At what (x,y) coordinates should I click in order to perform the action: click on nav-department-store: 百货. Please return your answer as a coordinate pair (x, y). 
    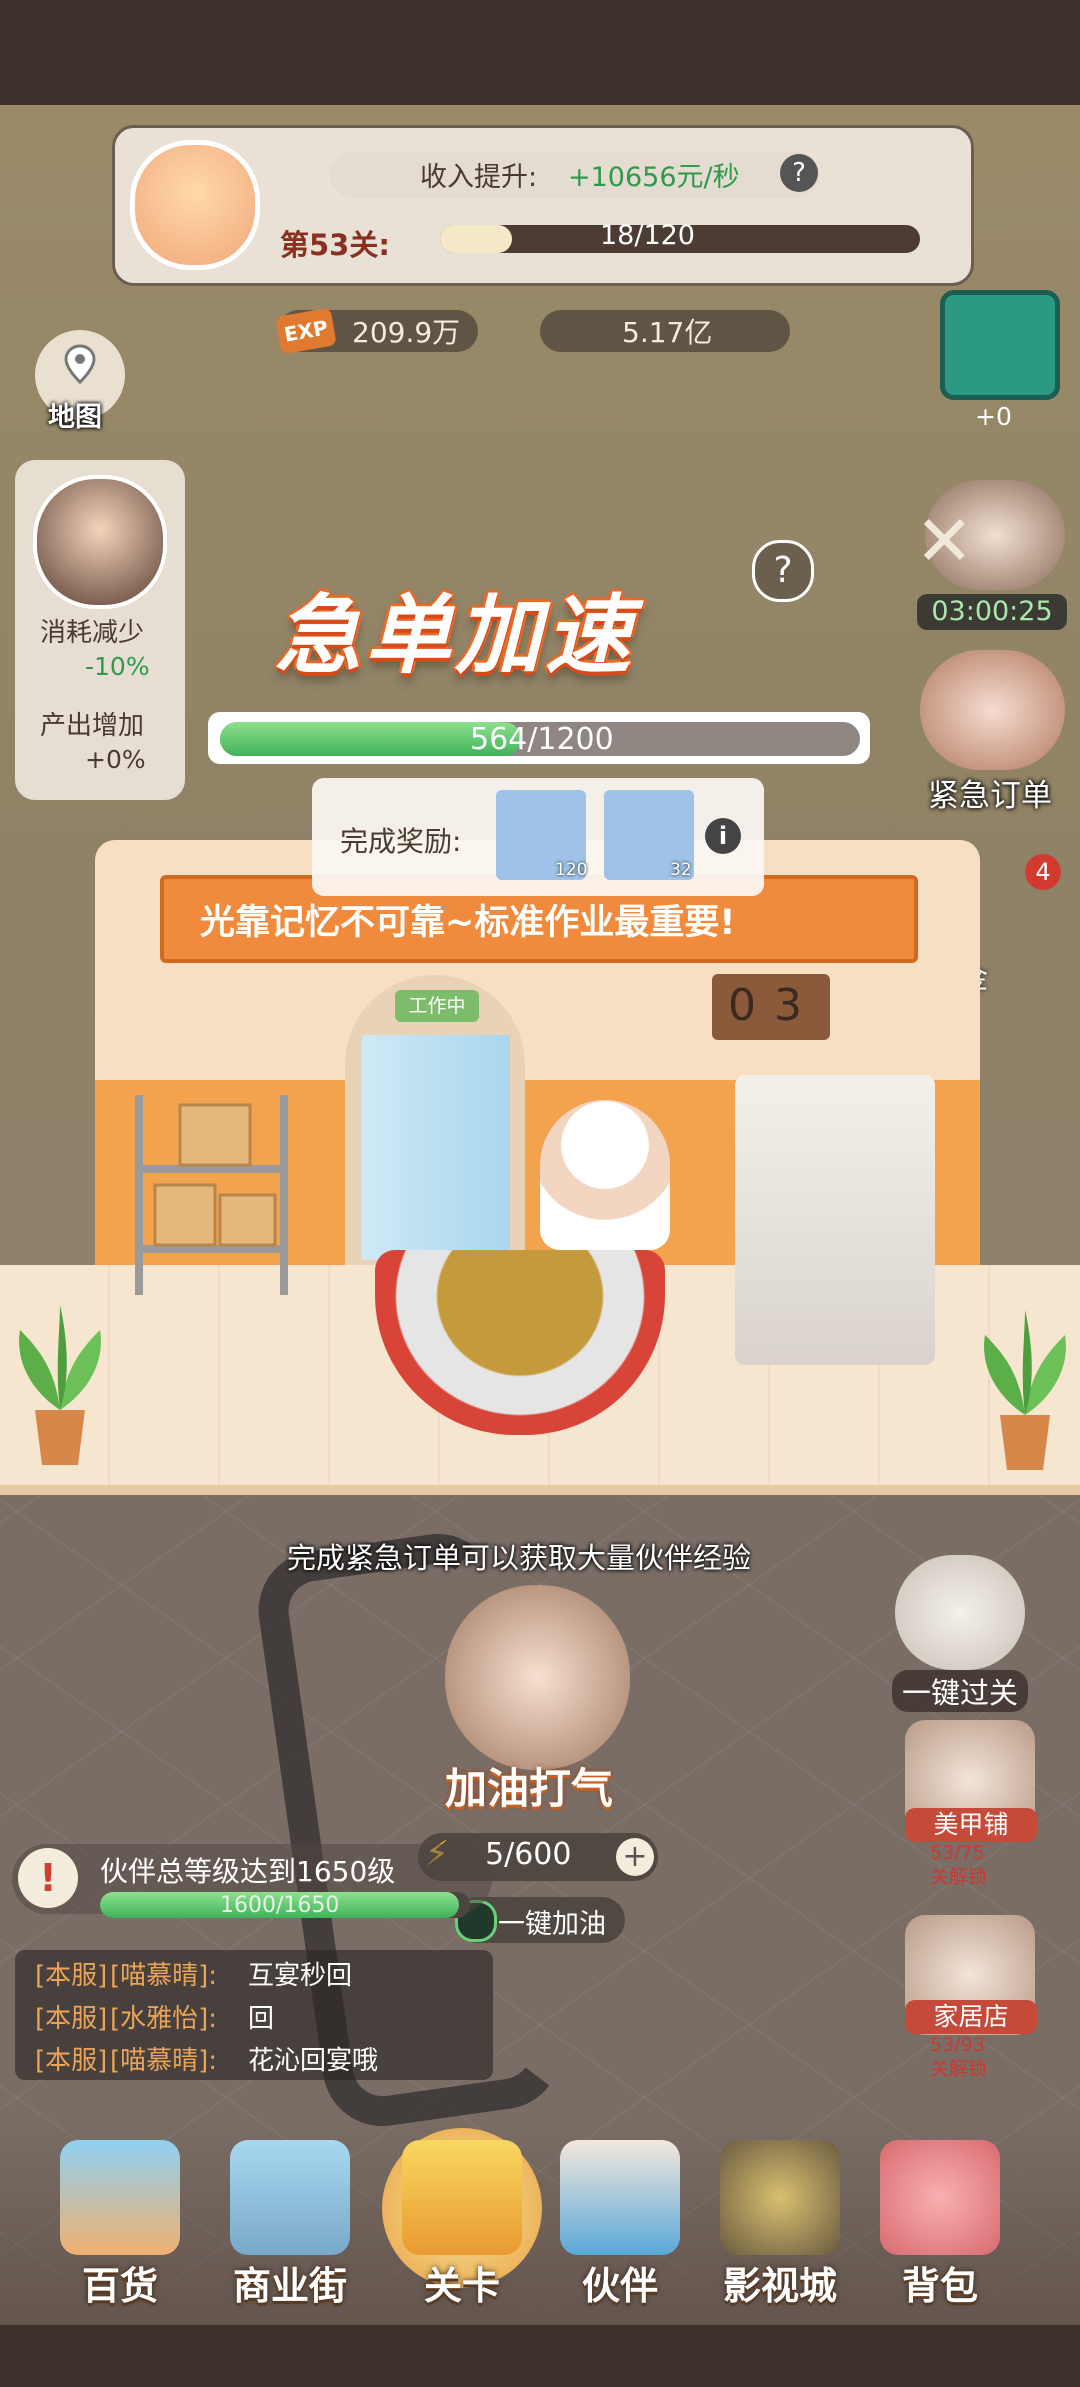
    Looking at the image, I should click on (120, 2225).